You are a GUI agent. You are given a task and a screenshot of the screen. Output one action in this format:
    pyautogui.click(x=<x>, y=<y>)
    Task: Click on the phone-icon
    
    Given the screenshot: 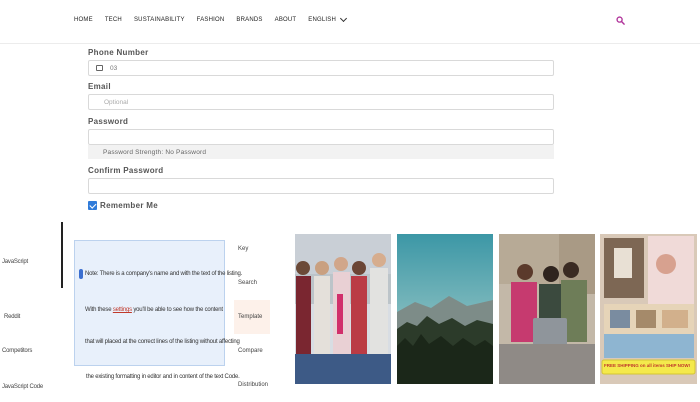 What is the action you would take?
    pyautogui.click(x=99, y=68)
    